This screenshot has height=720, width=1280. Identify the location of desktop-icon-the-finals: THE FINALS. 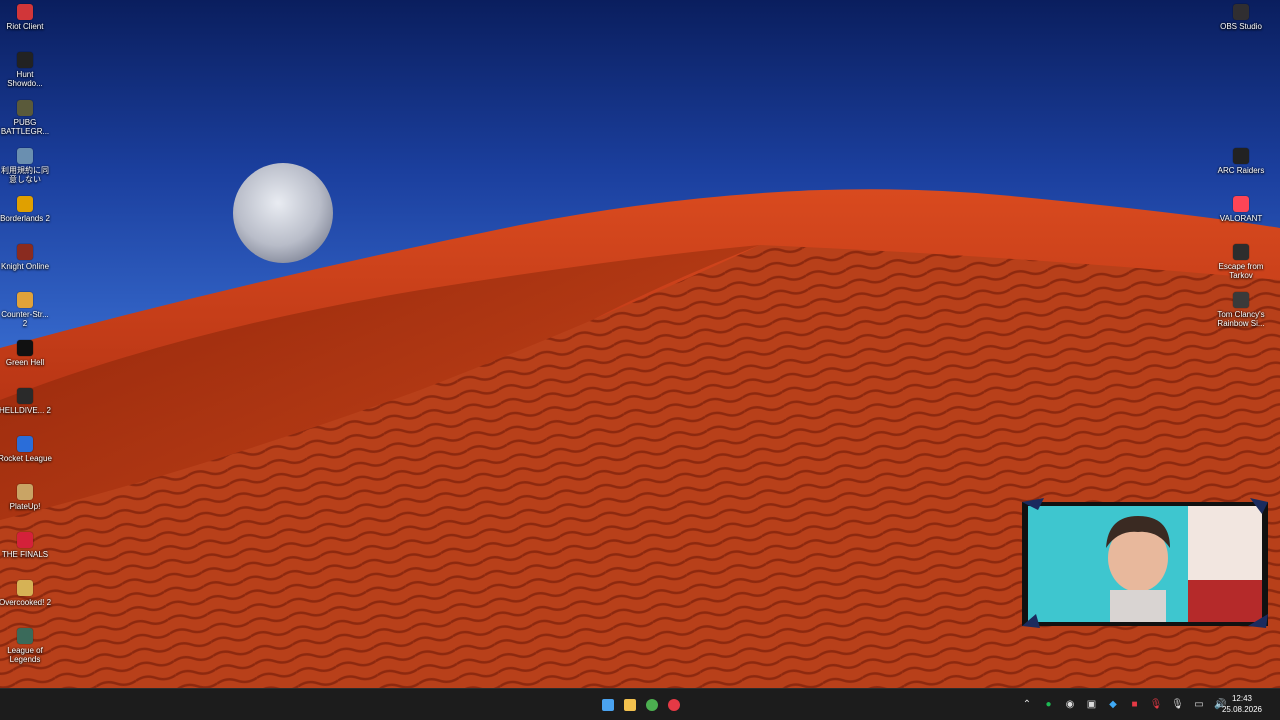
(25, 545).